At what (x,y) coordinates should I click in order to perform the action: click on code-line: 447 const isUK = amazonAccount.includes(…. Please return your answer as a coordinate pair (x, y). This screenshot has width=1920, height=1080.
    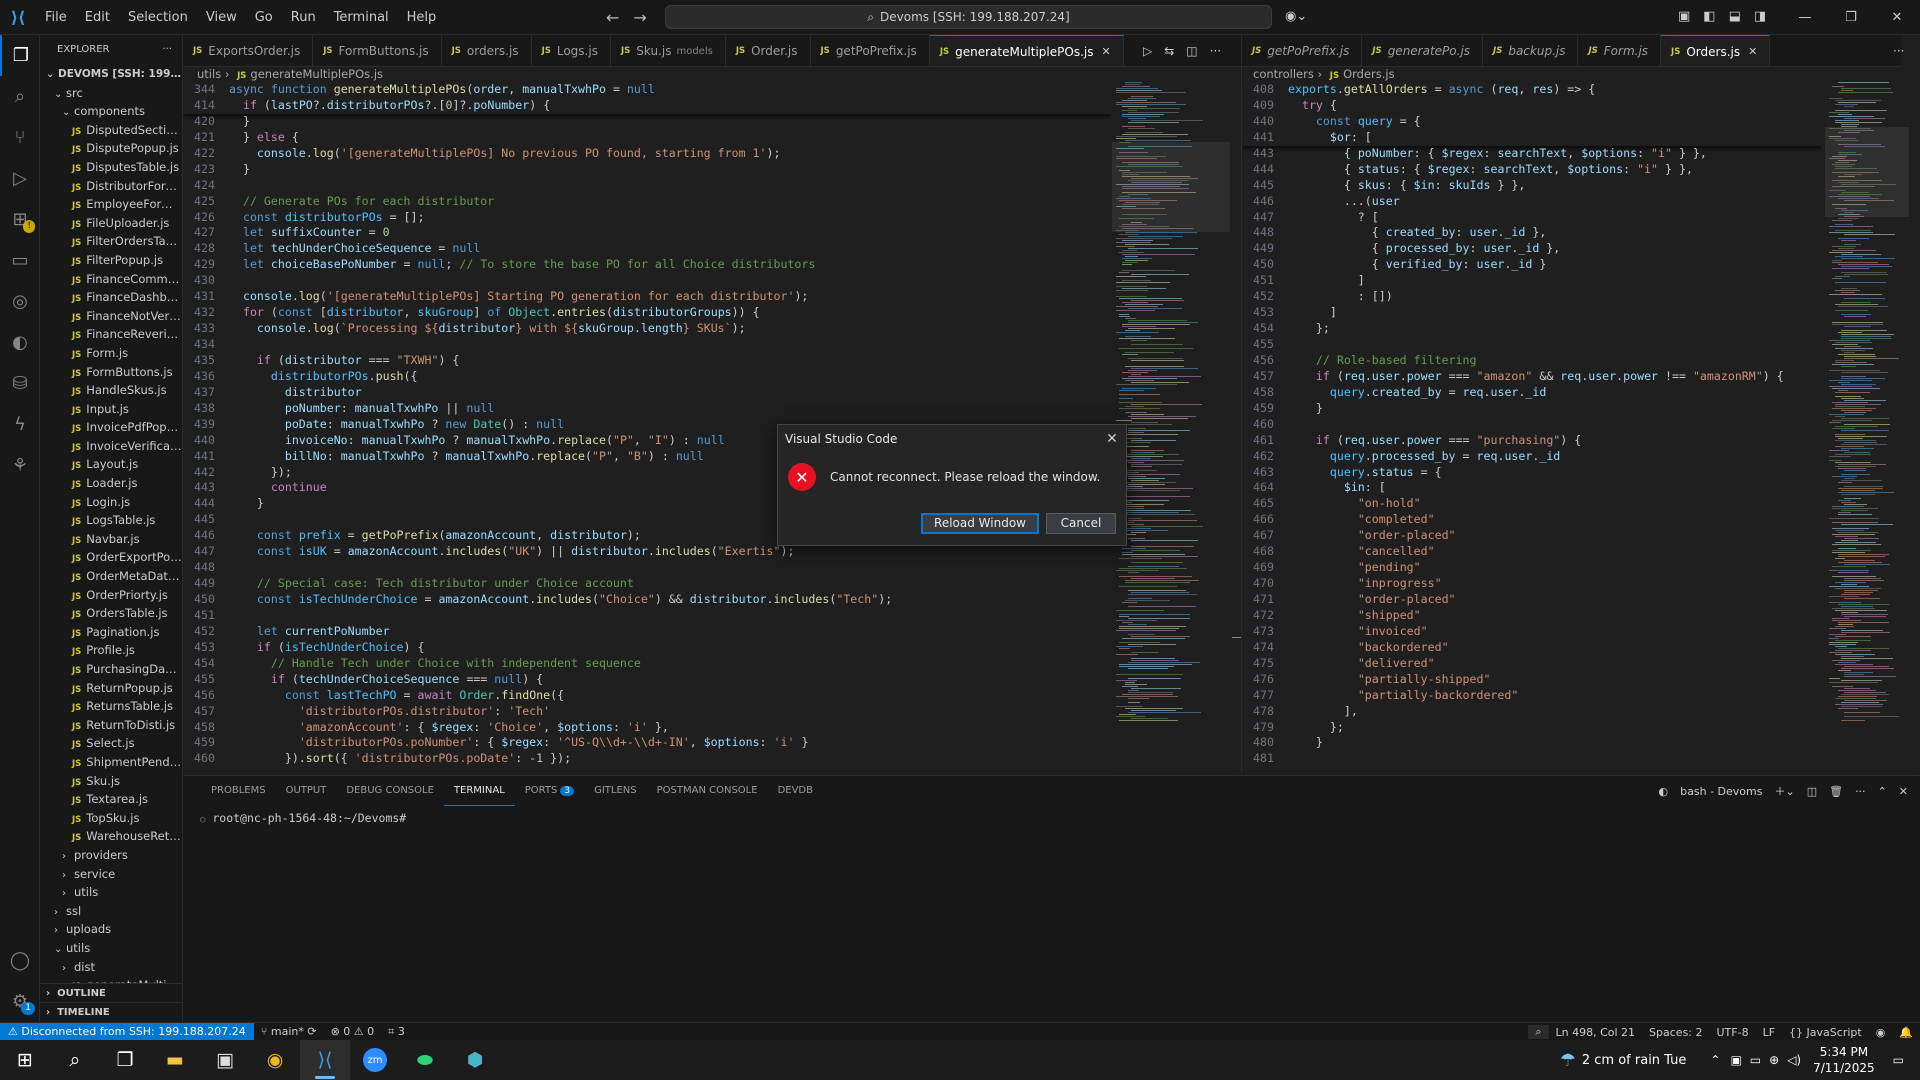
    Looking at the image, I should click on (647, 552).